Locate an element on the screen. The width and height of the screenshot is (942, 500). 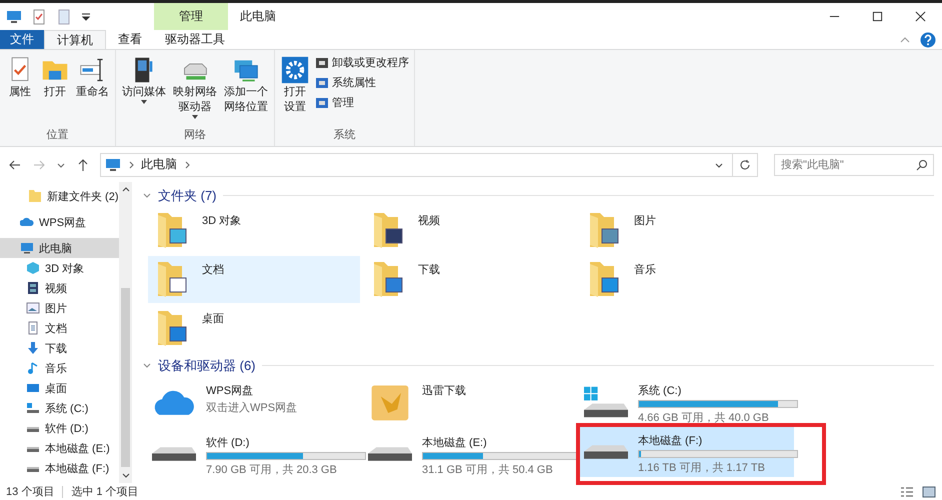
folder-tile: 3D 对象 is located at coordinates (254, 230).